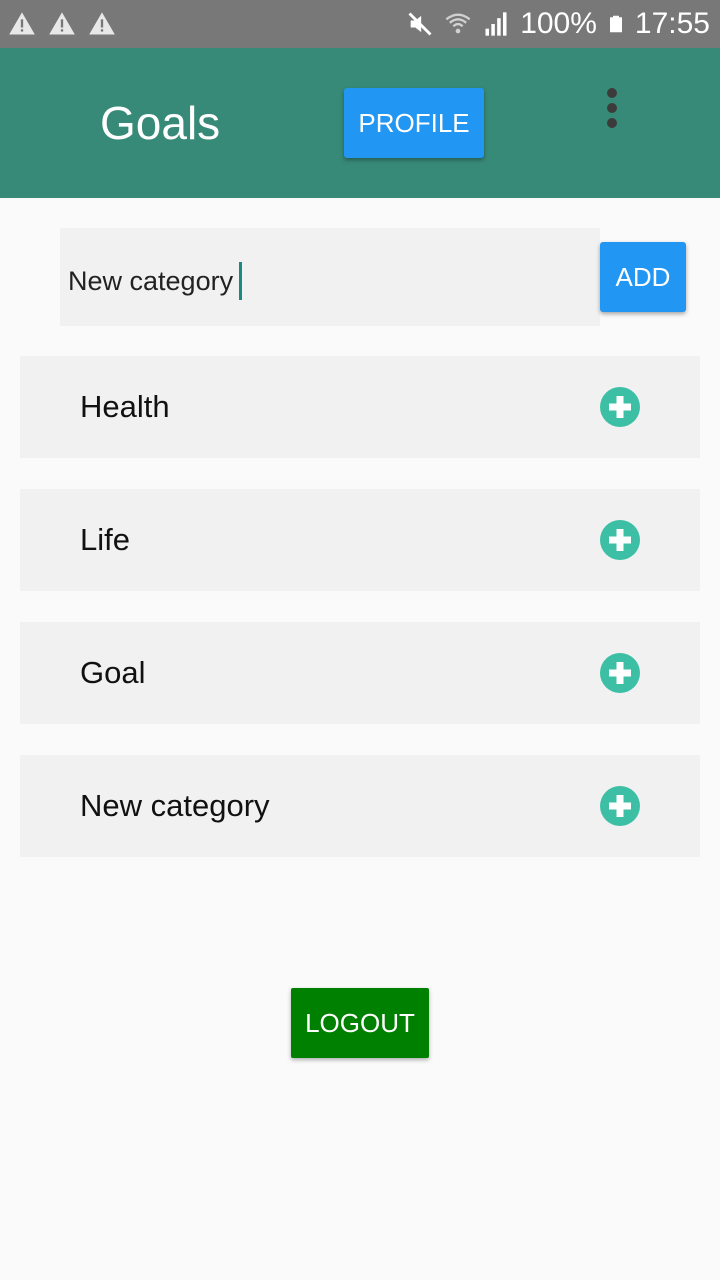 The image size is (720, 1280). Describe the element at coordinates (458, 23) in the screenshot. I see `wifi-icon` at that location.